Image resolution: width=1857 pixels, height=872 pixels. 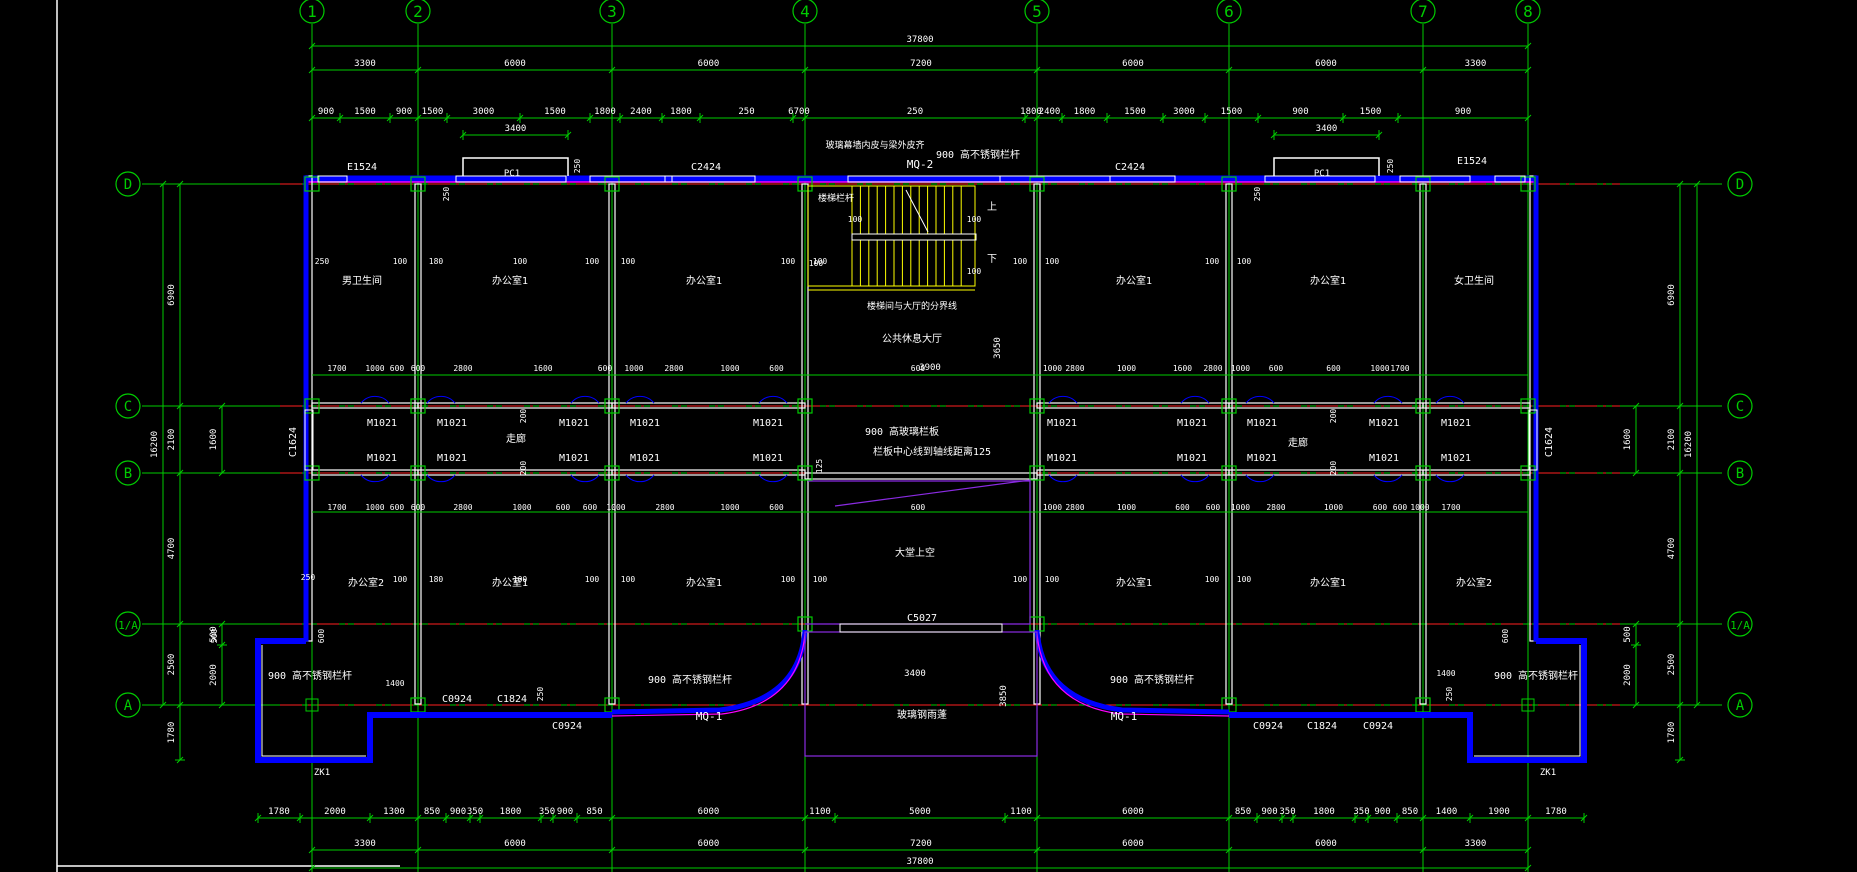 What do you see at coordinates (1135, 112) in the screenshot?
I see `dim-text: 1500` at bounding box center [1135, 112].